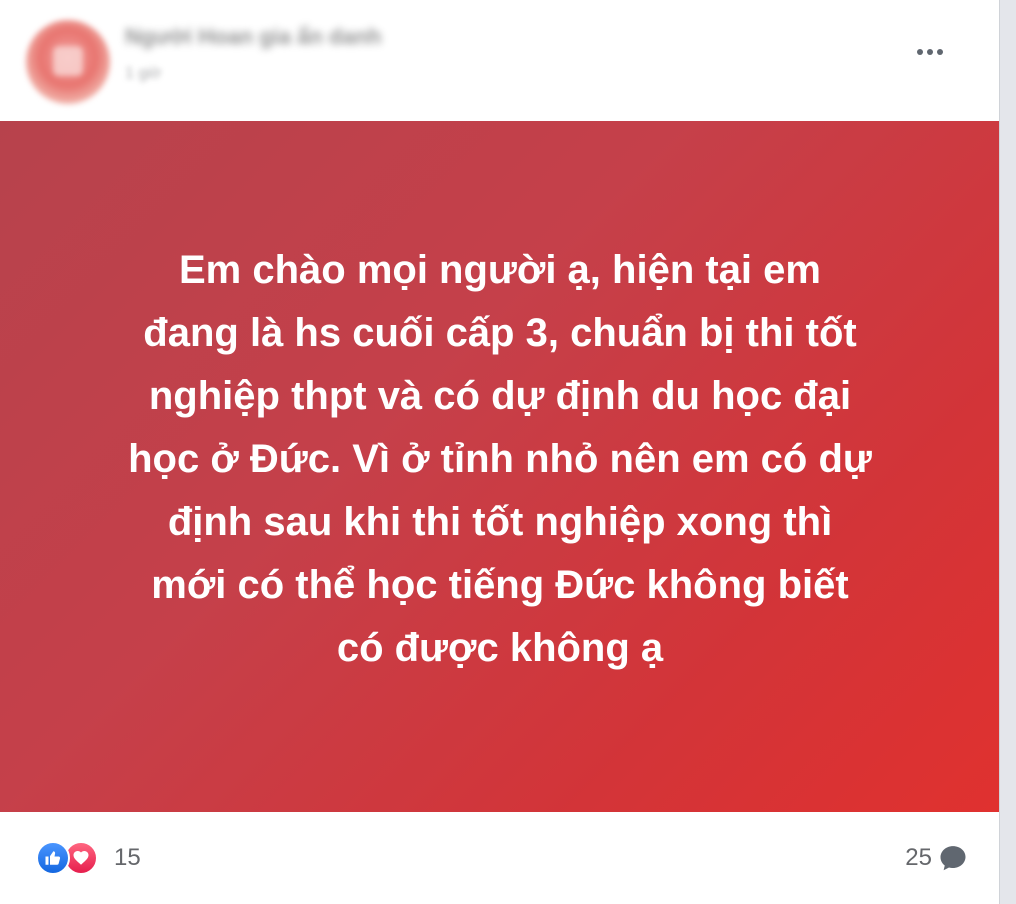  I want to click on post-text-line: mới có thể học tiếng Đức không biết, so click(500, 585).